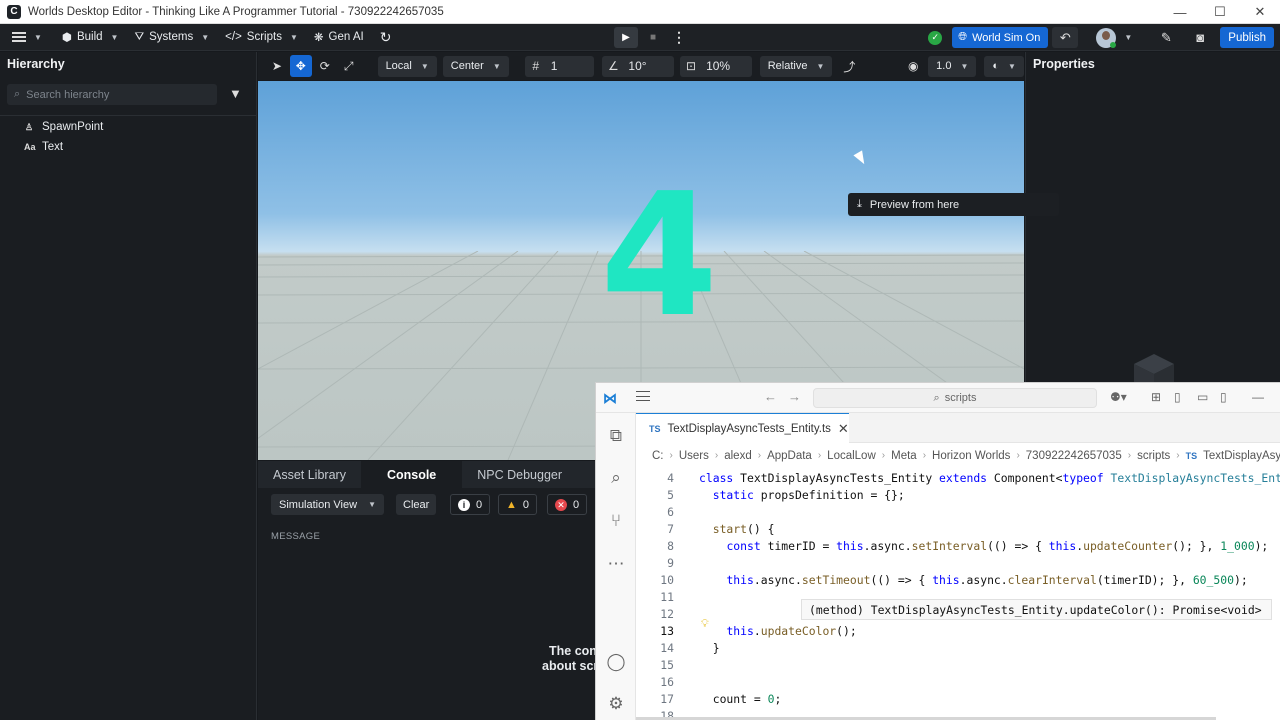  What do you see at coordinates (559, 66) in the screenshot?
I see `grid-snap-field: # 1` at bounding box center [559, 66].